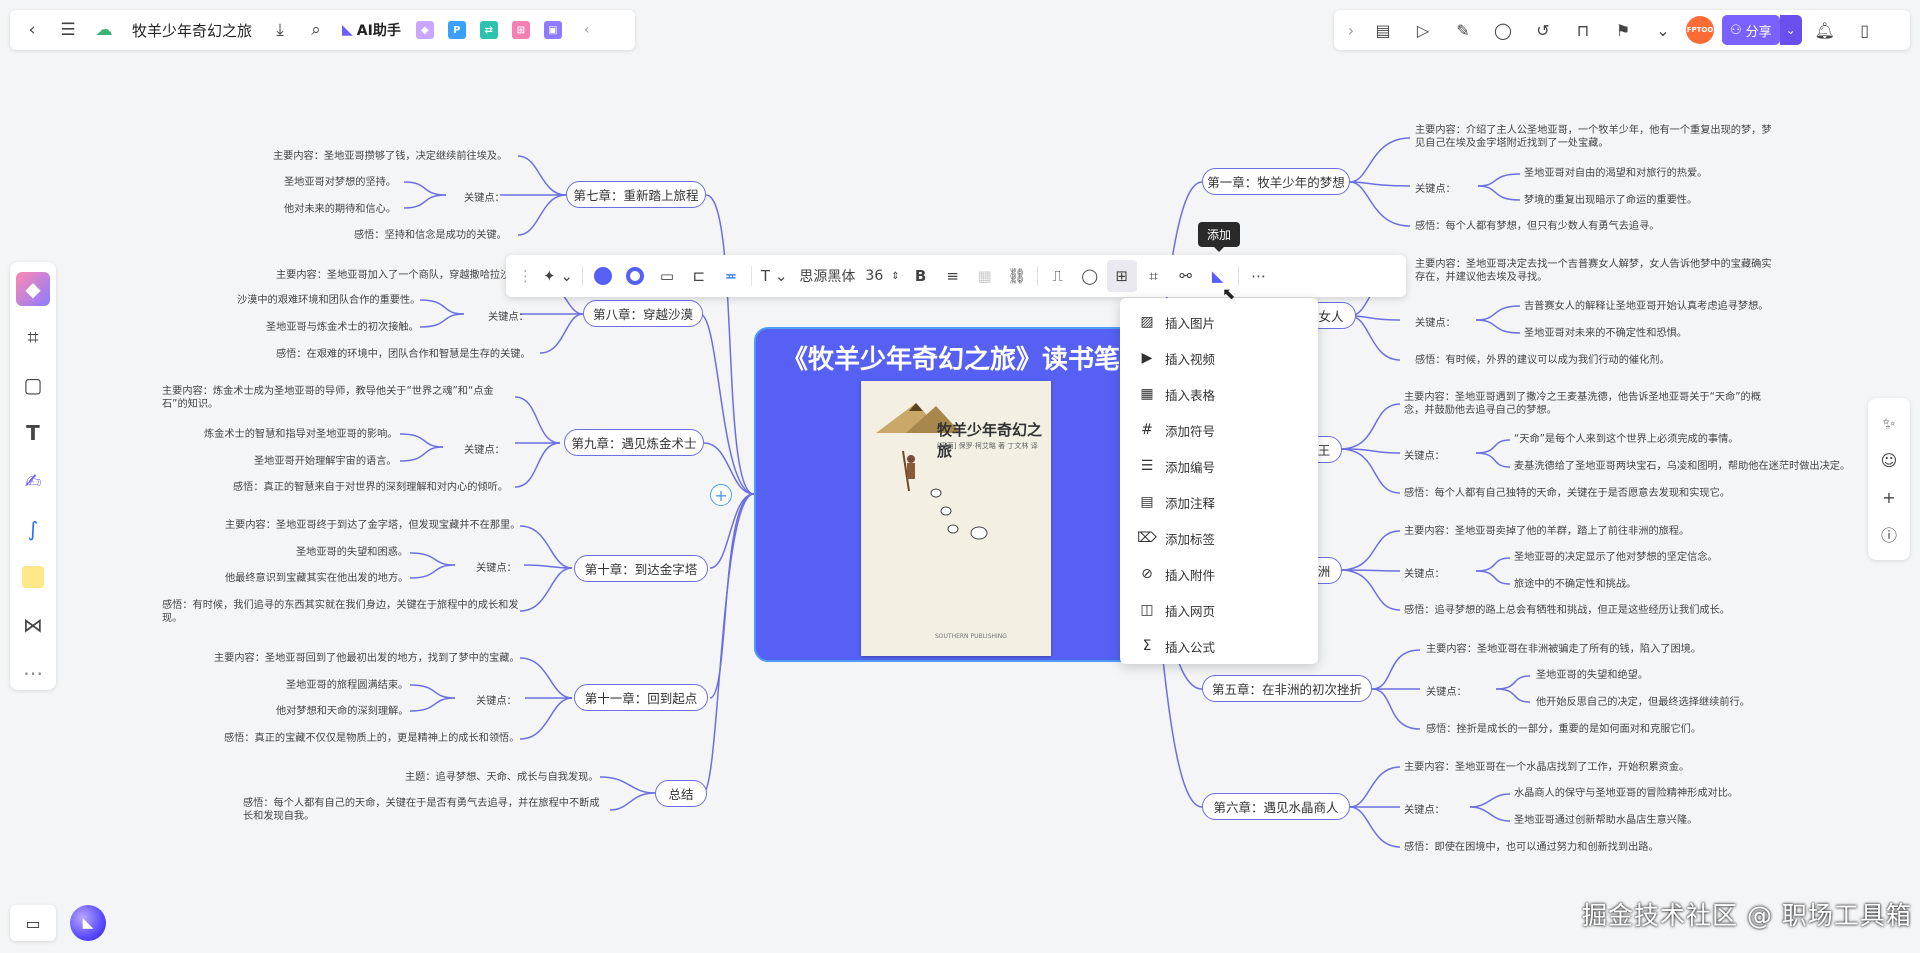 The width and height of the screenshot is (1920, 953). I want to click on chapter-insight: 感悟：真正的宝藏不仅仅是物质上的，更是精神上的成长和领悟。, so click(372, 738).